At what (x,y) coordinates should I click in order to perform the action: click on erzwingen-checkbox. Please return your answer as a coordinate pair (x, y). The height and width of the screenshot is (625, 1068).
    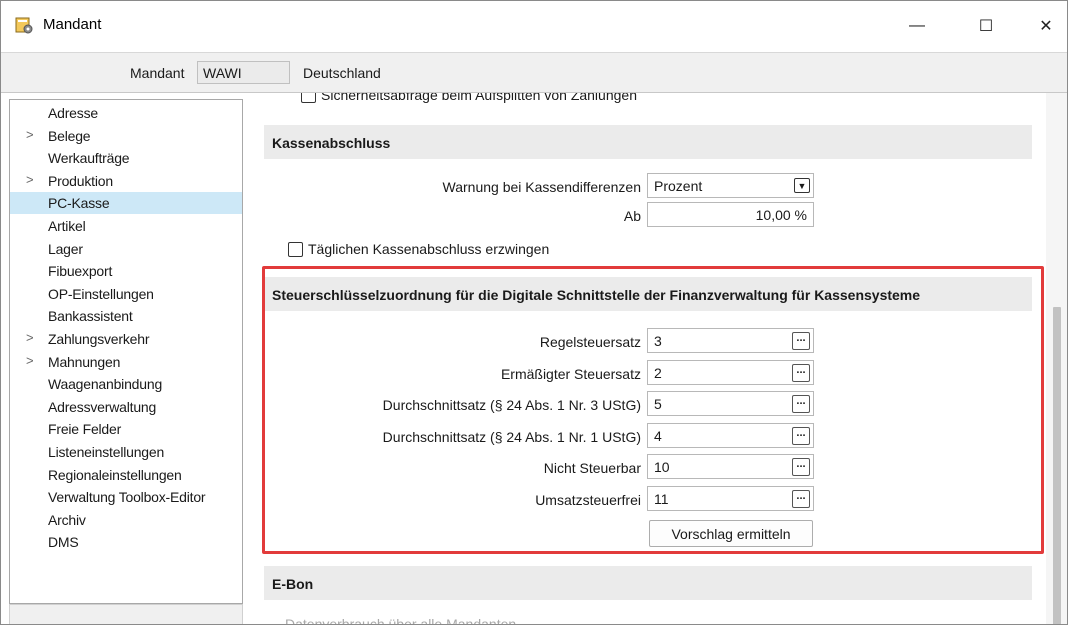
    Looking at the image, I should click on (295, 249).